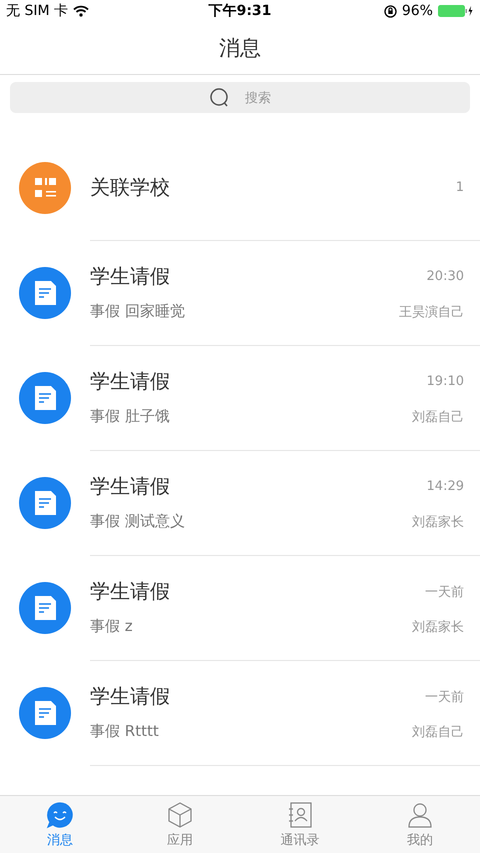  What do you see at coordinates (124, 731) in the screenshot?
I see `message-preview: 事假 Rtttt` at bounding box center [124, 731].